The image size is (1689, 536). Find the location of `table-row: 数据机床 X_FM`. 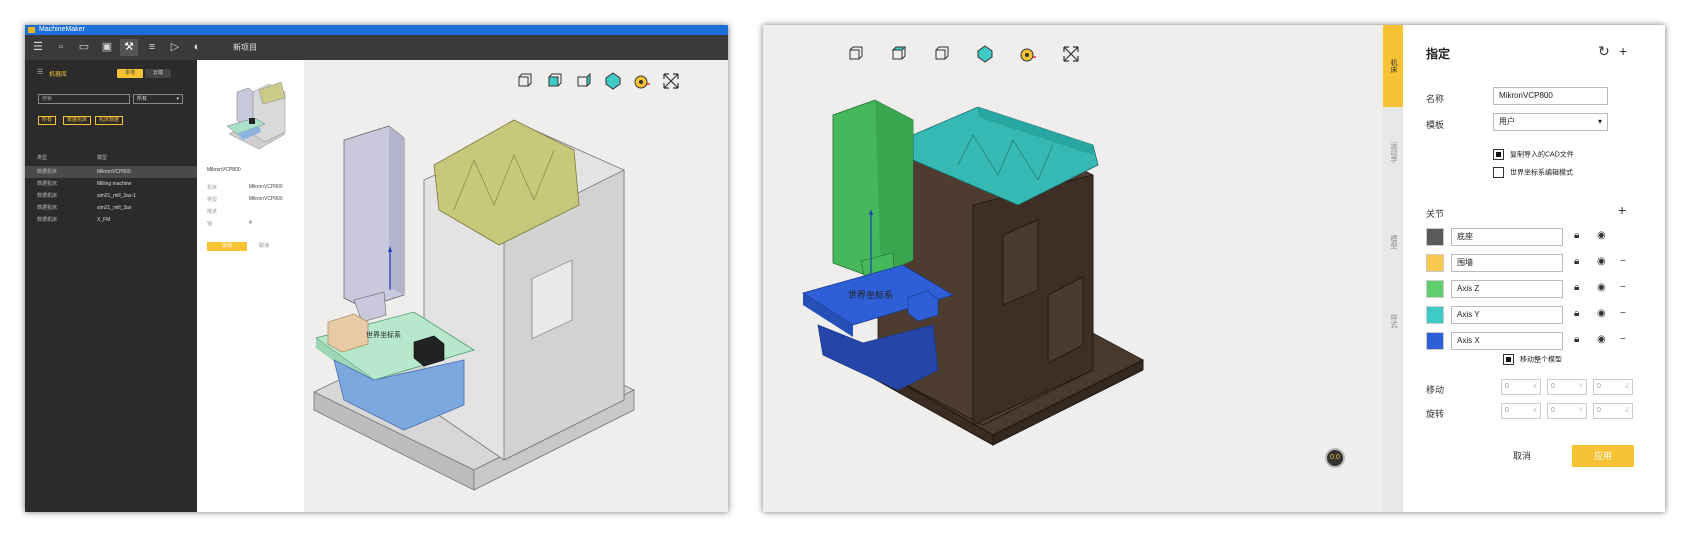

table-row: 数据机床 X_FM is located at coordinates (111, 220).